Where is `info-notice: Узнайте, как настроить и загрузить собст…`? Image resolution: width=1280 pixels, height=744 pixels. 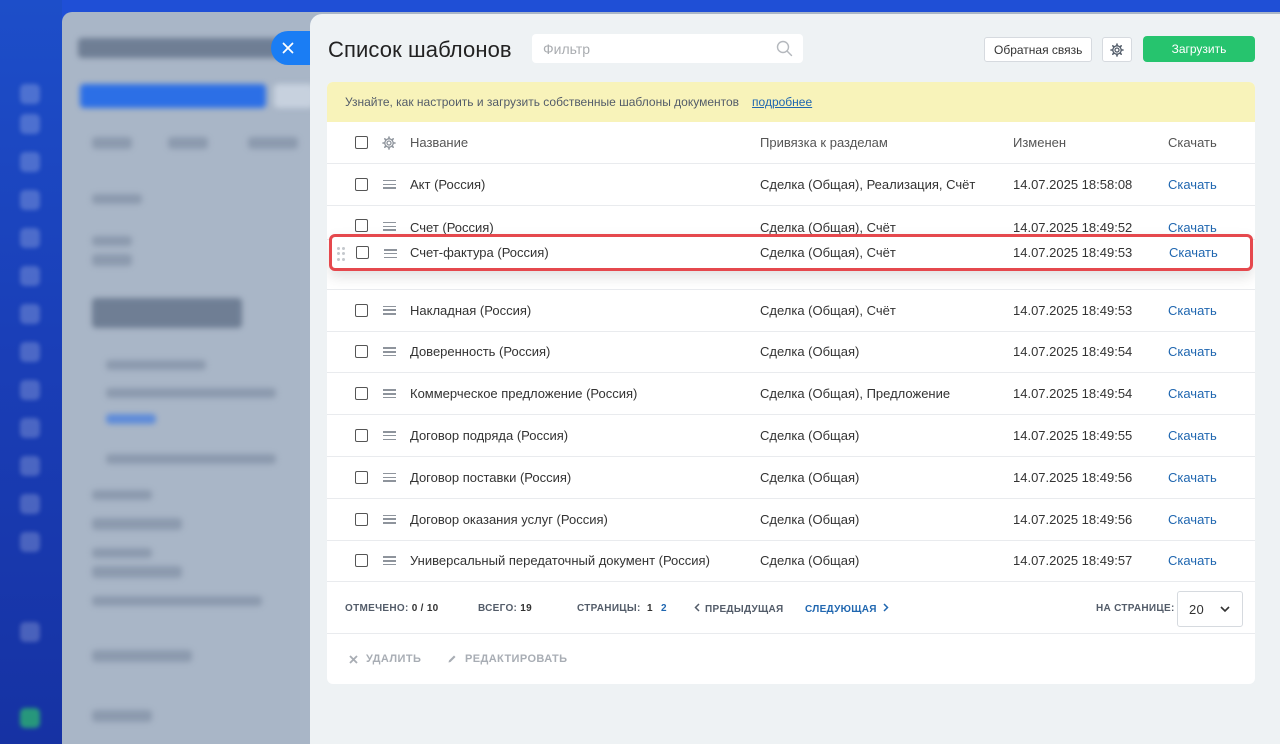 info-notice: Узнайте, как настроить и загрузить собст… is located at coordinates (791, 102).